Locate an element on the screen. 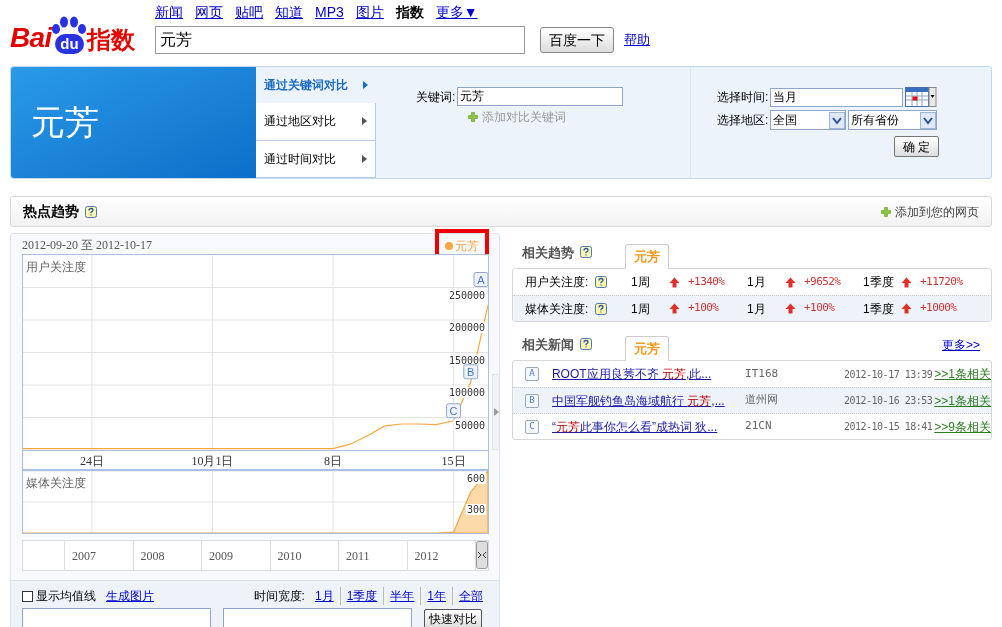 This screenshot has width=1002, height=627. quick-compare-button: 快速对比 is located at coordinates (453, 618).